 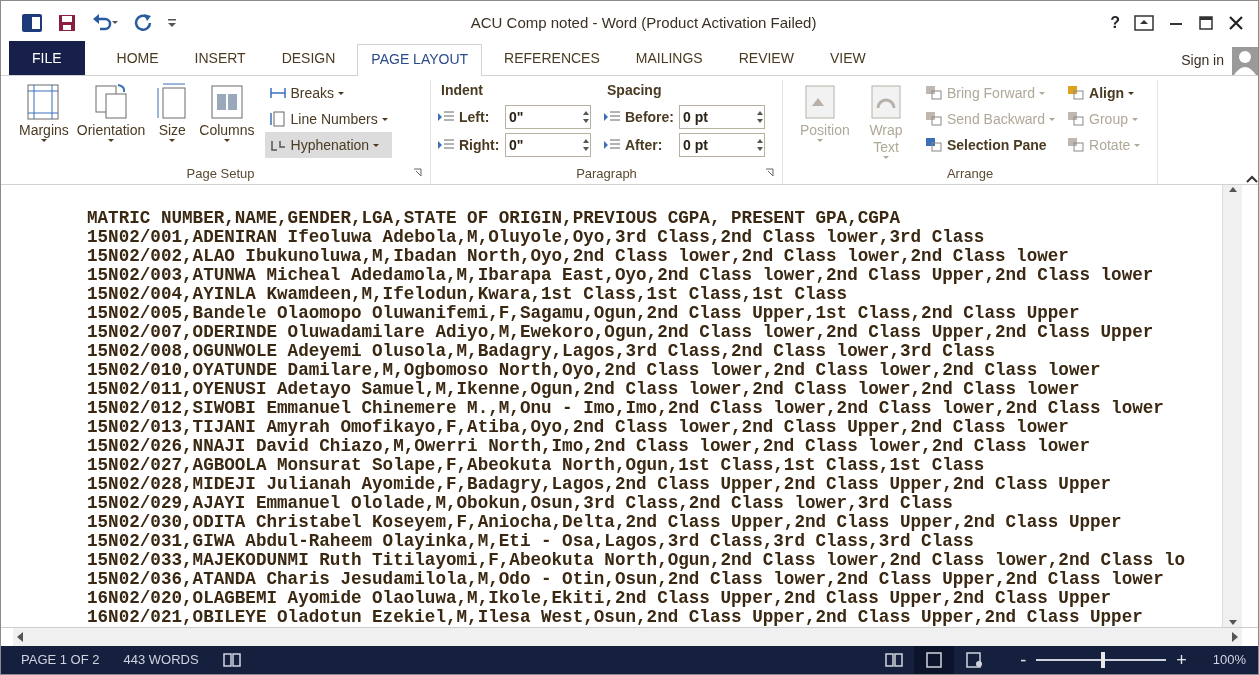 What do you see at coordinates (634, 90) in the screenshot?
I see `section-label: Spacing` at bounding box center [634, 90].